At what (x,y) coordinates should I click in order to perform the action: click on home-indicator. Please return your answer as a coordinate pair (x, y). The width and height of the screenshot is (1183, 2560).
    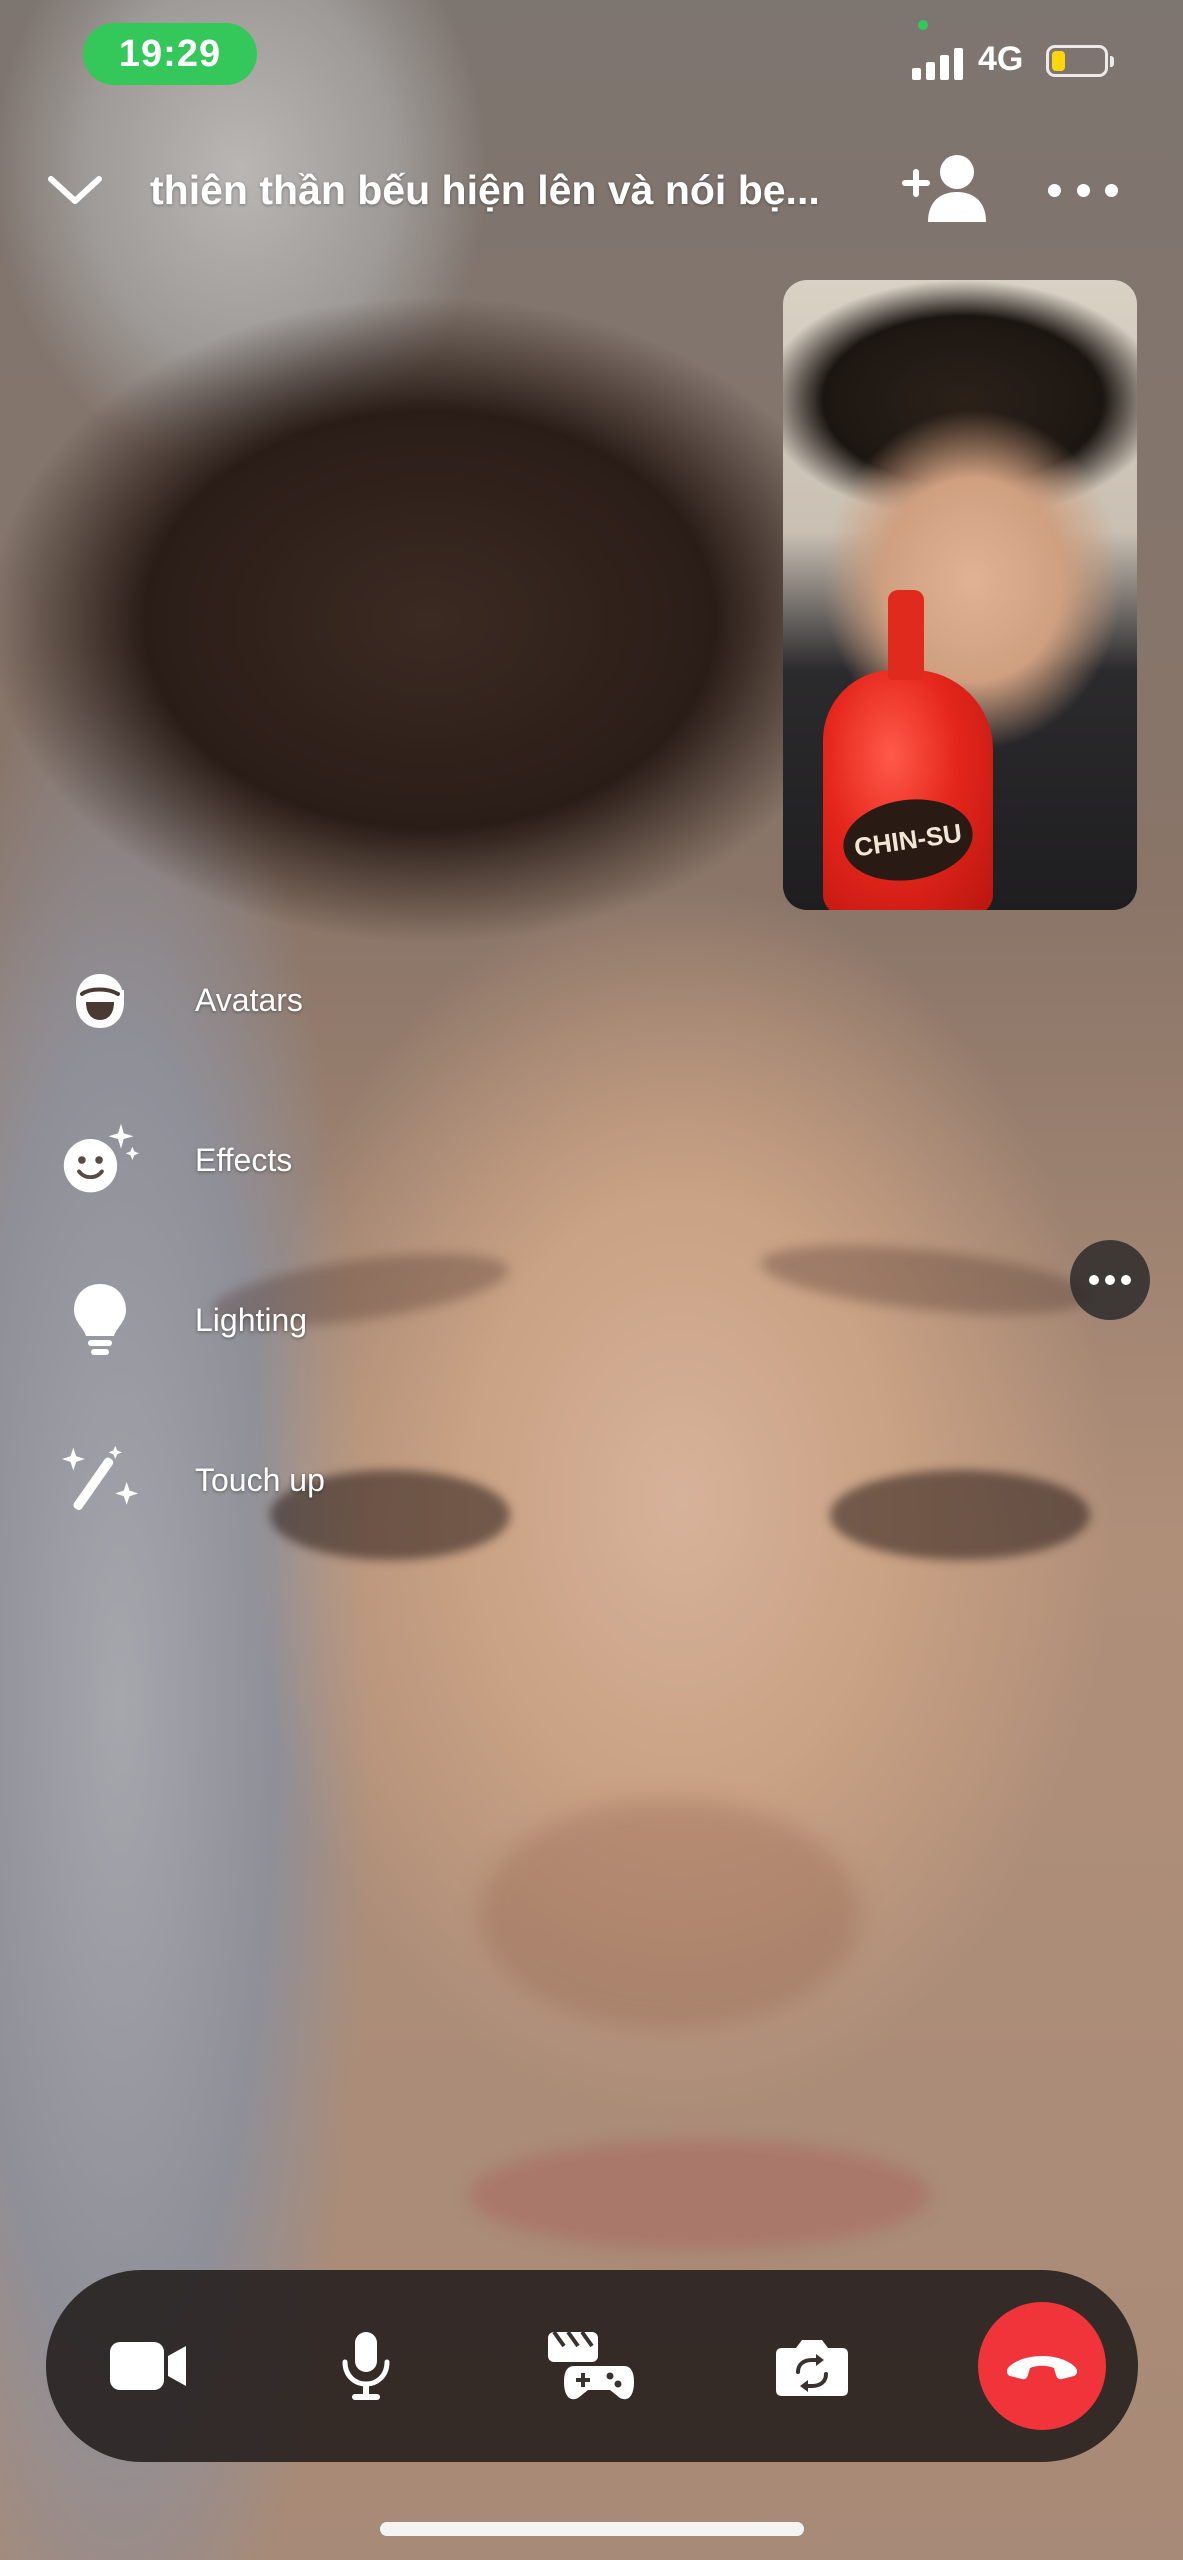
    Looking at the image, I should click on (592, 2529).